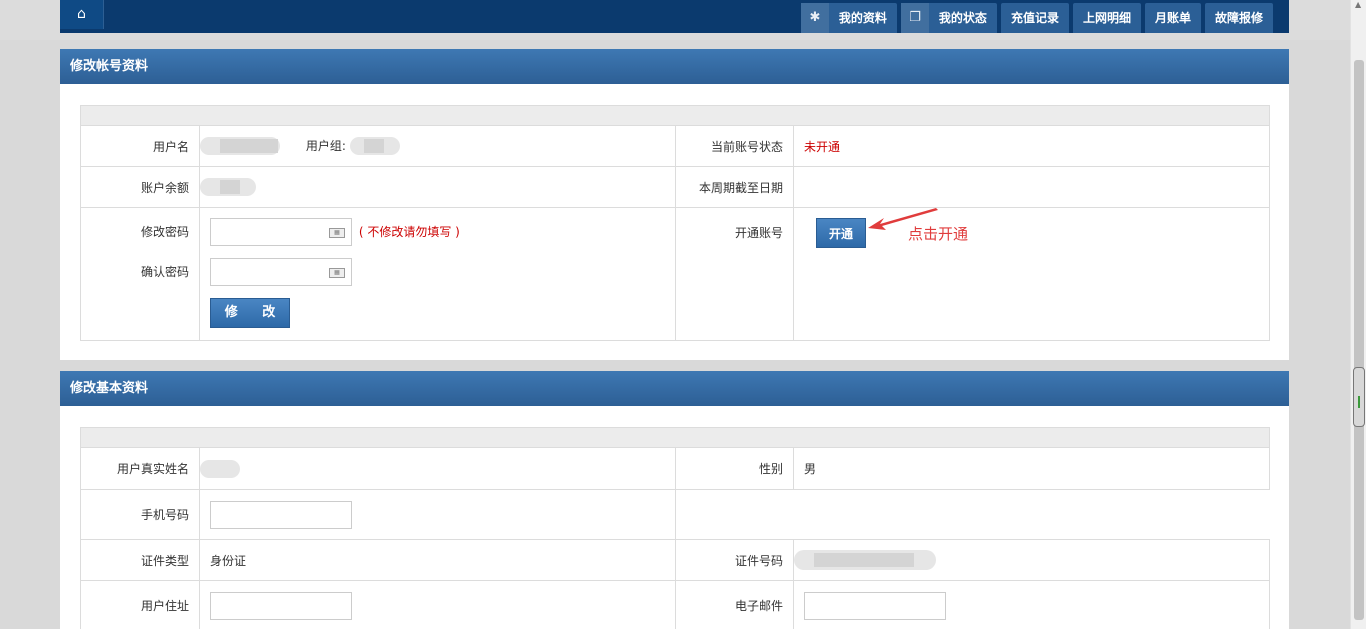  I want to click on nav-my-status: ❐ 我的状态, so click(948, 18).